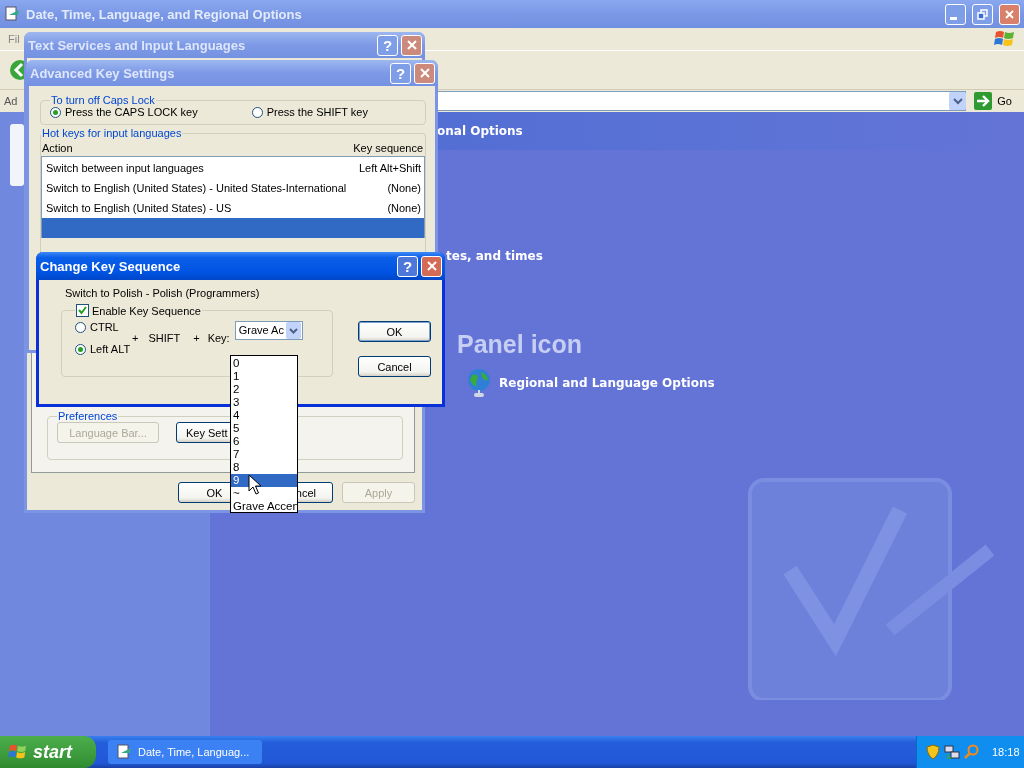  I want to click on dropdown-button, so click(958, 101).